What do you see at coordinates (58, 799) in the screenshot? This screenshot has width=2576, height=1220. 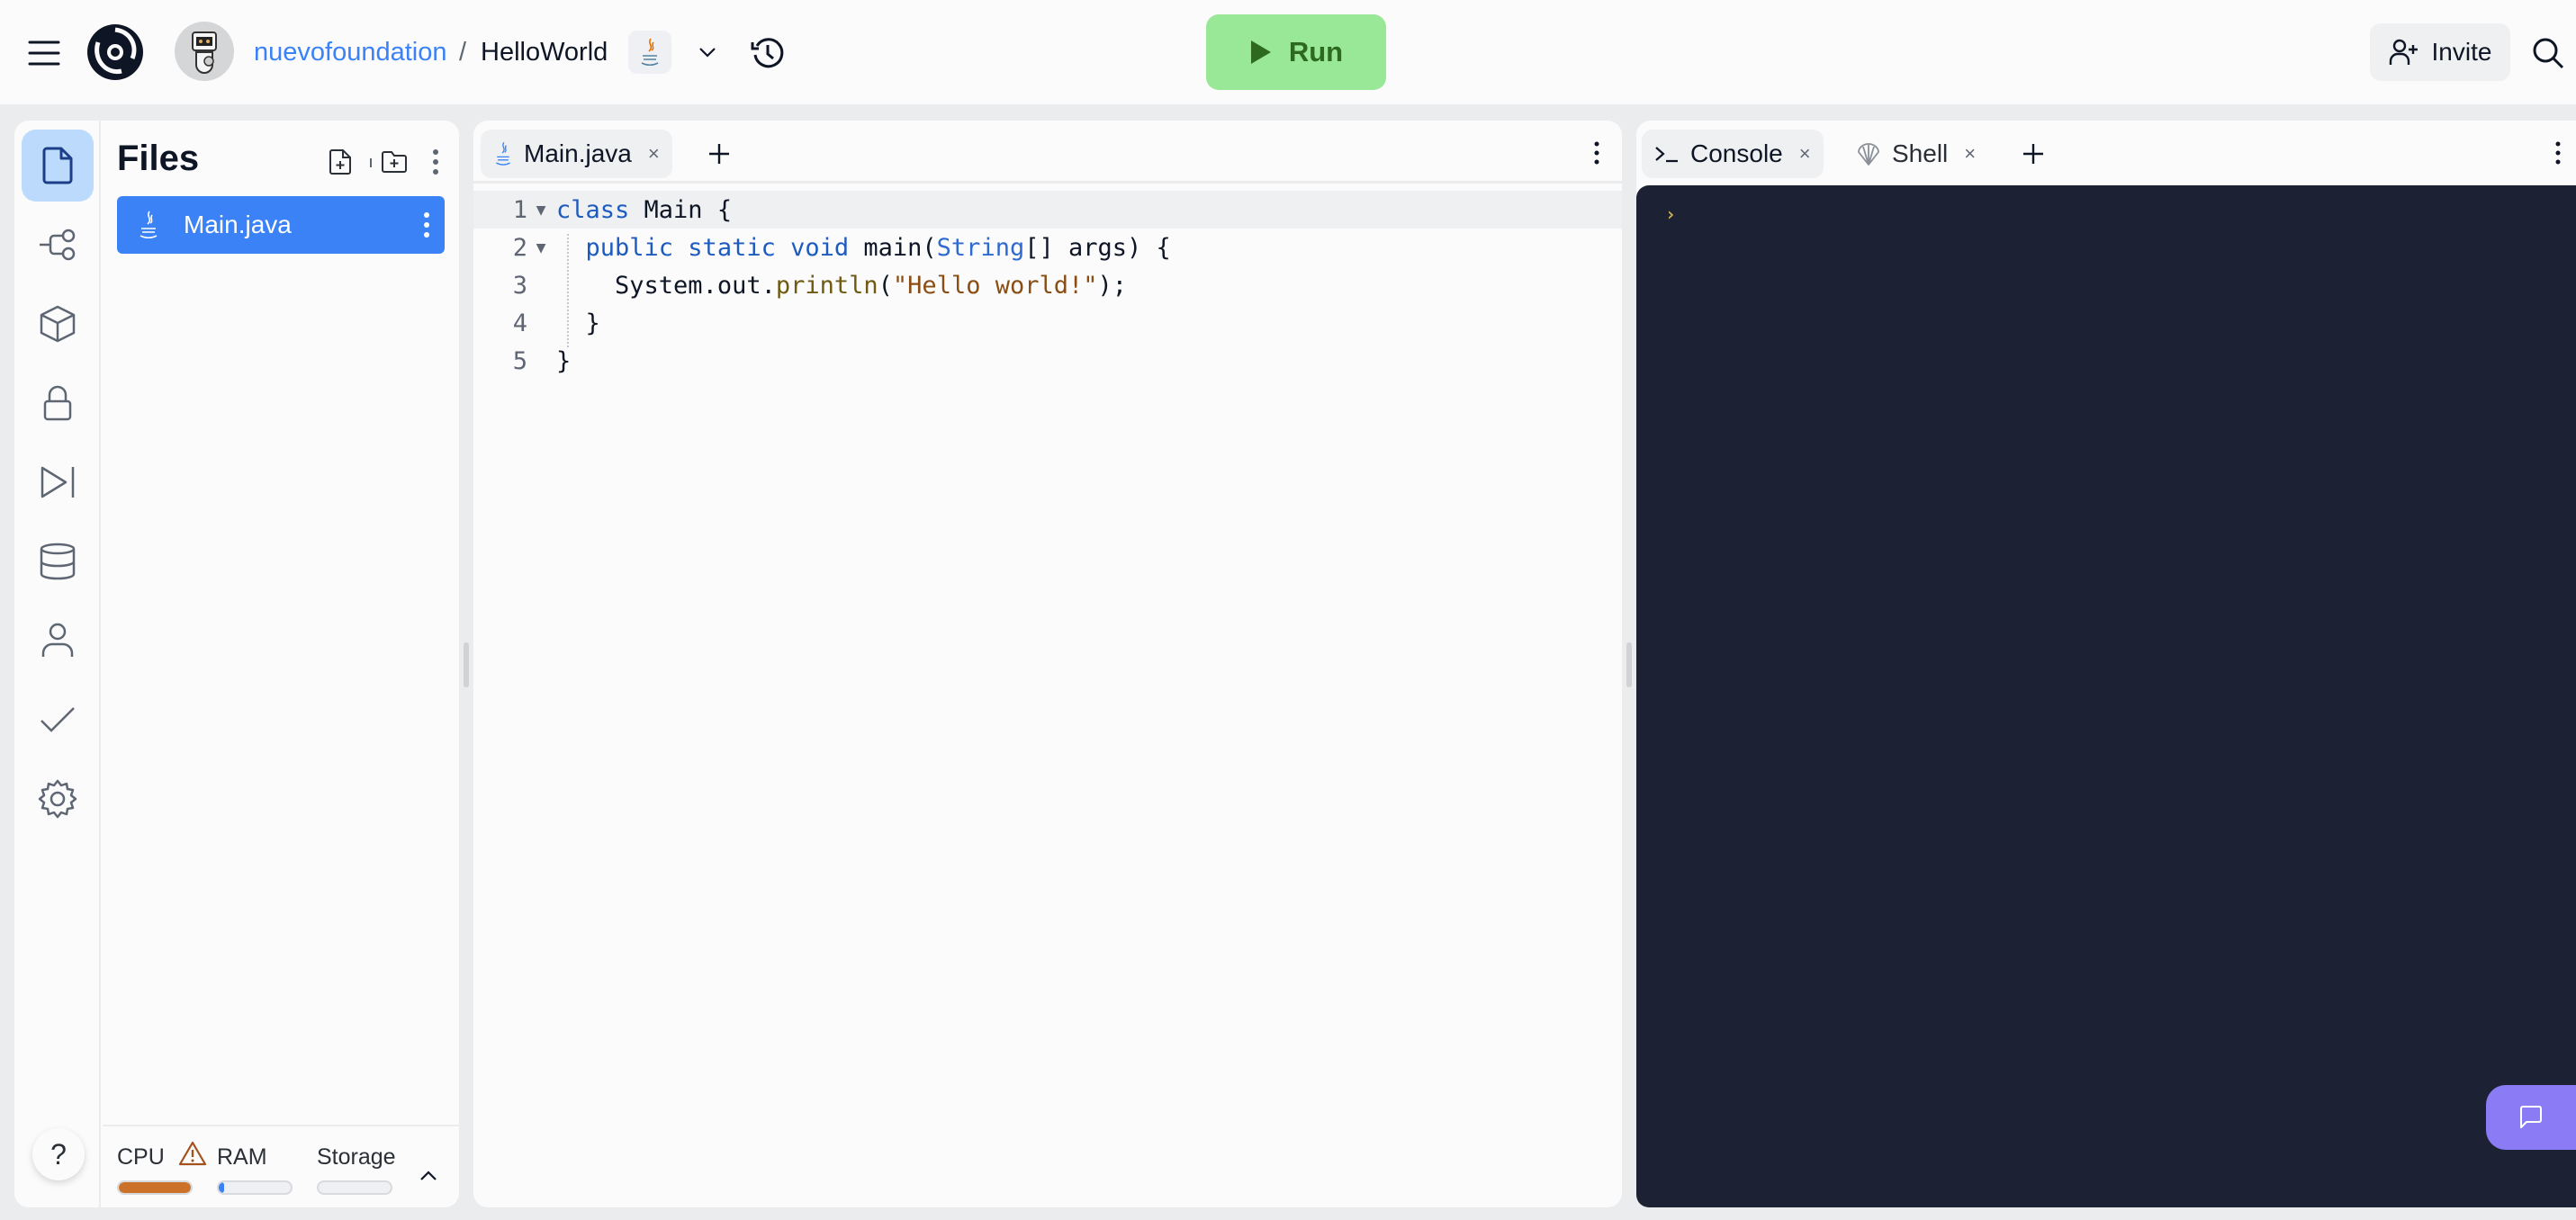 I see `rail-settings-button` at bounding box center [58, 799].